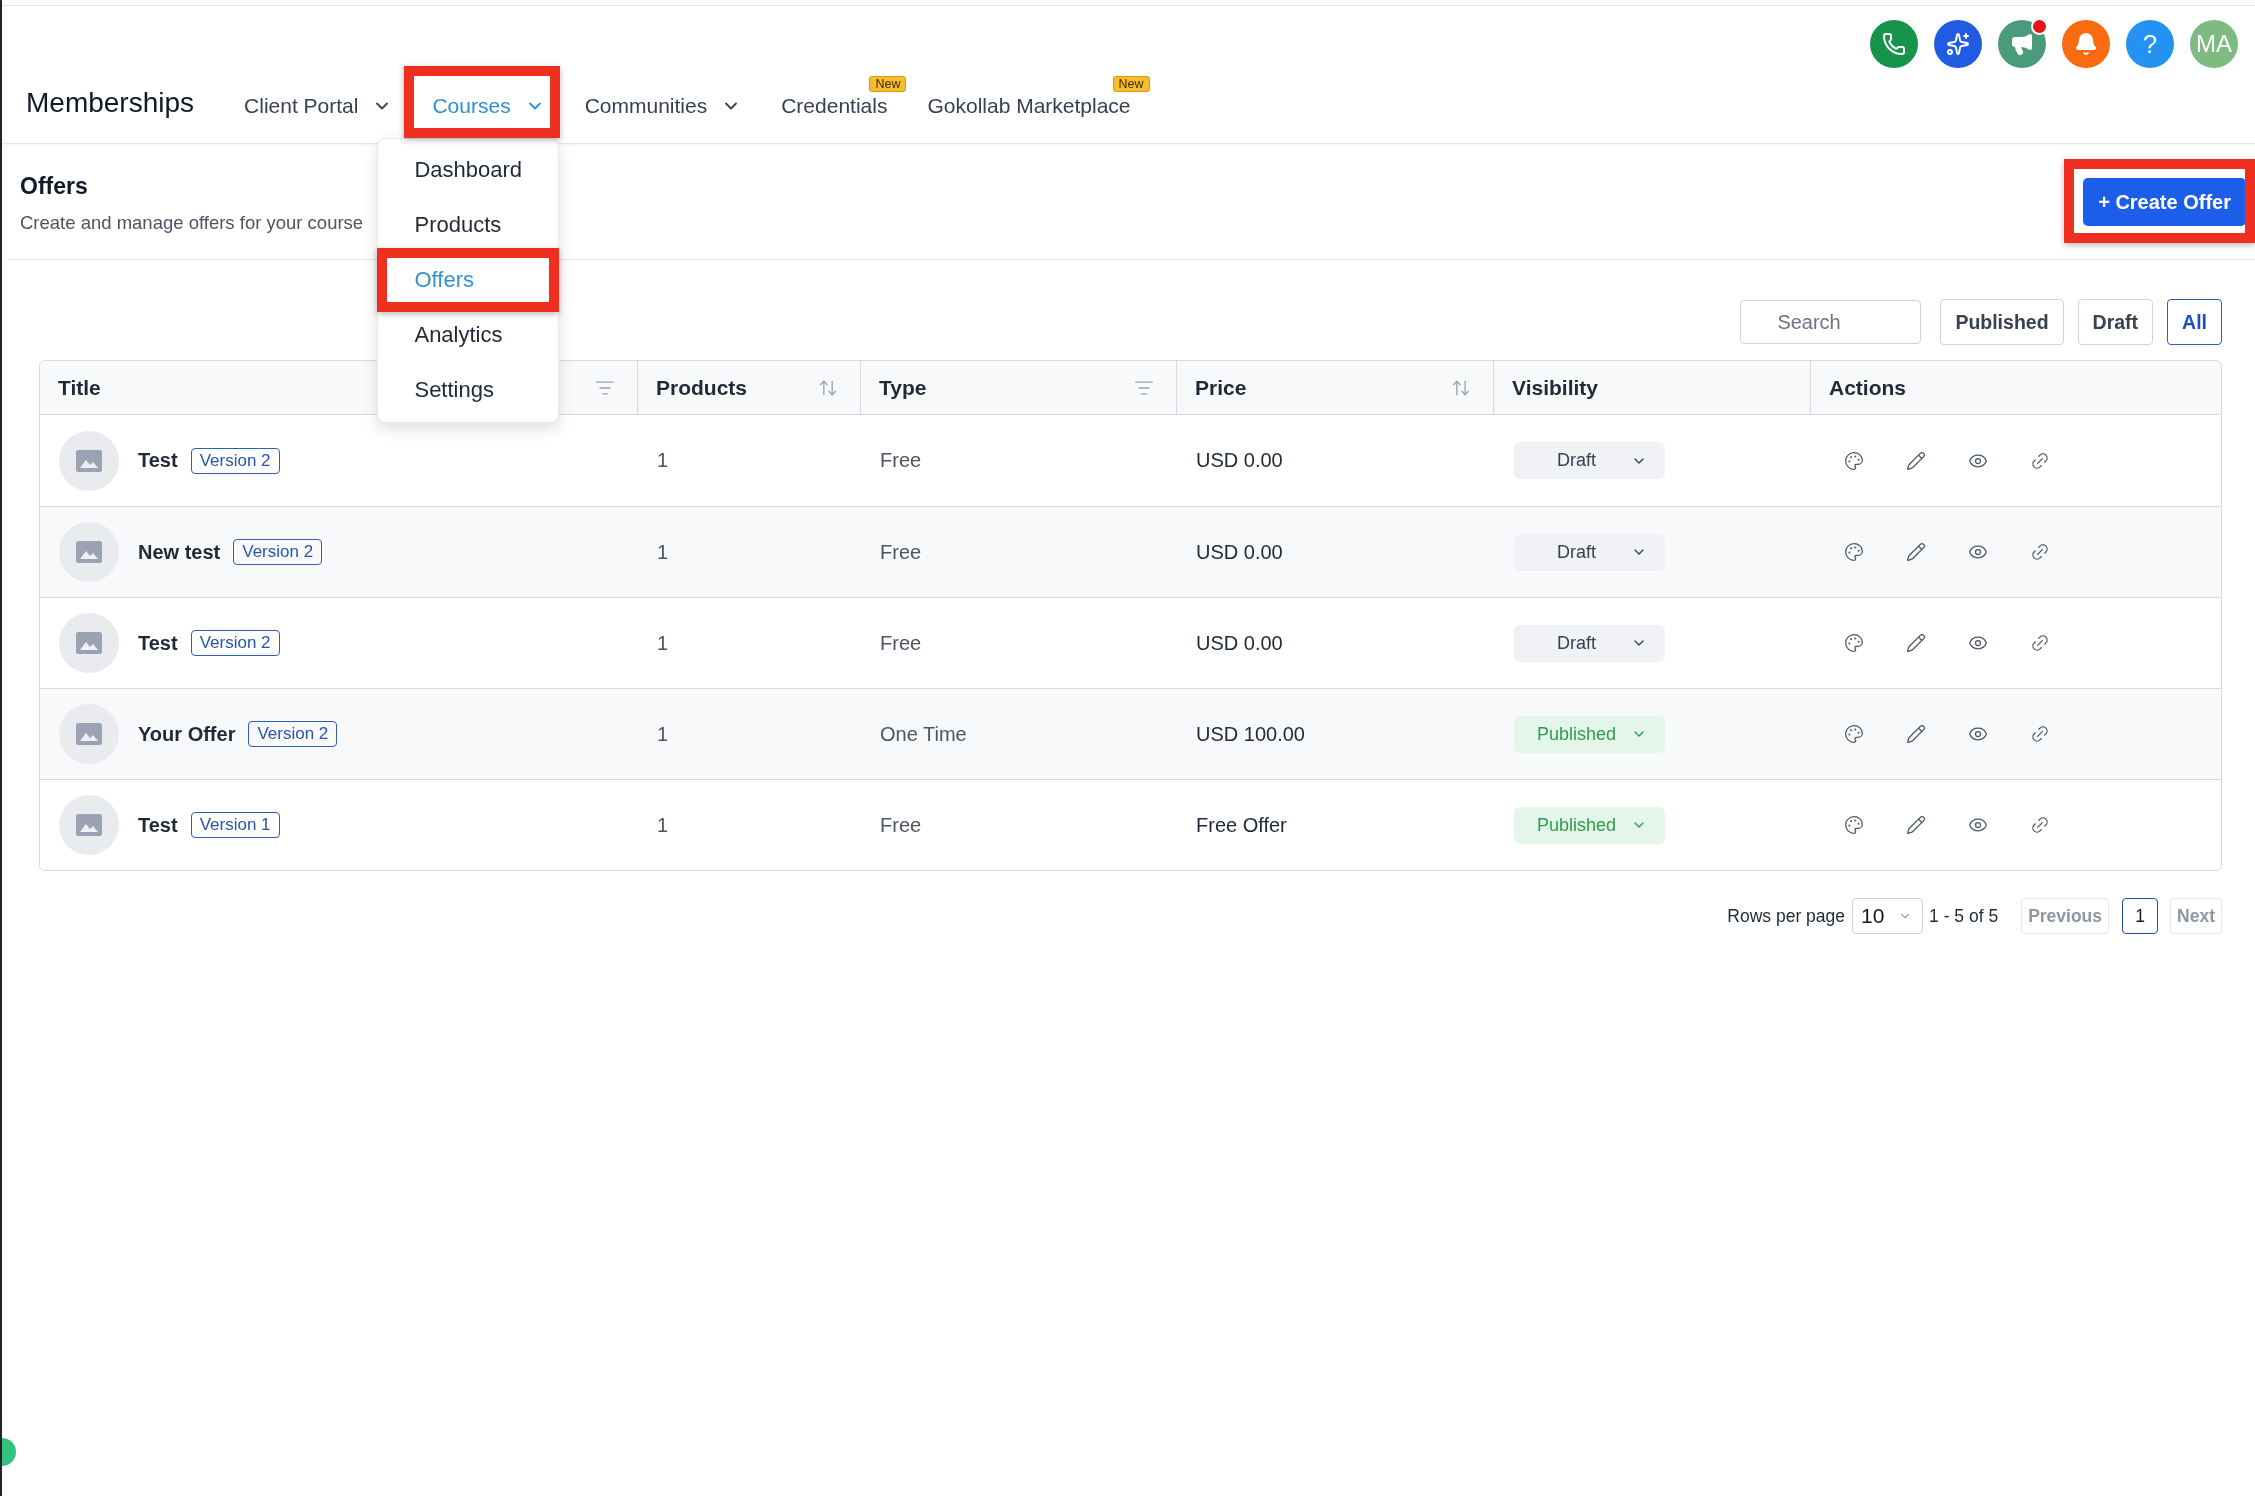 The width and height of the screenshot is (2255, 1496). What do you see at coordinates (54, 186) in the screenshot?
I see `page-title: Offers` at bounding box center [54, 186].